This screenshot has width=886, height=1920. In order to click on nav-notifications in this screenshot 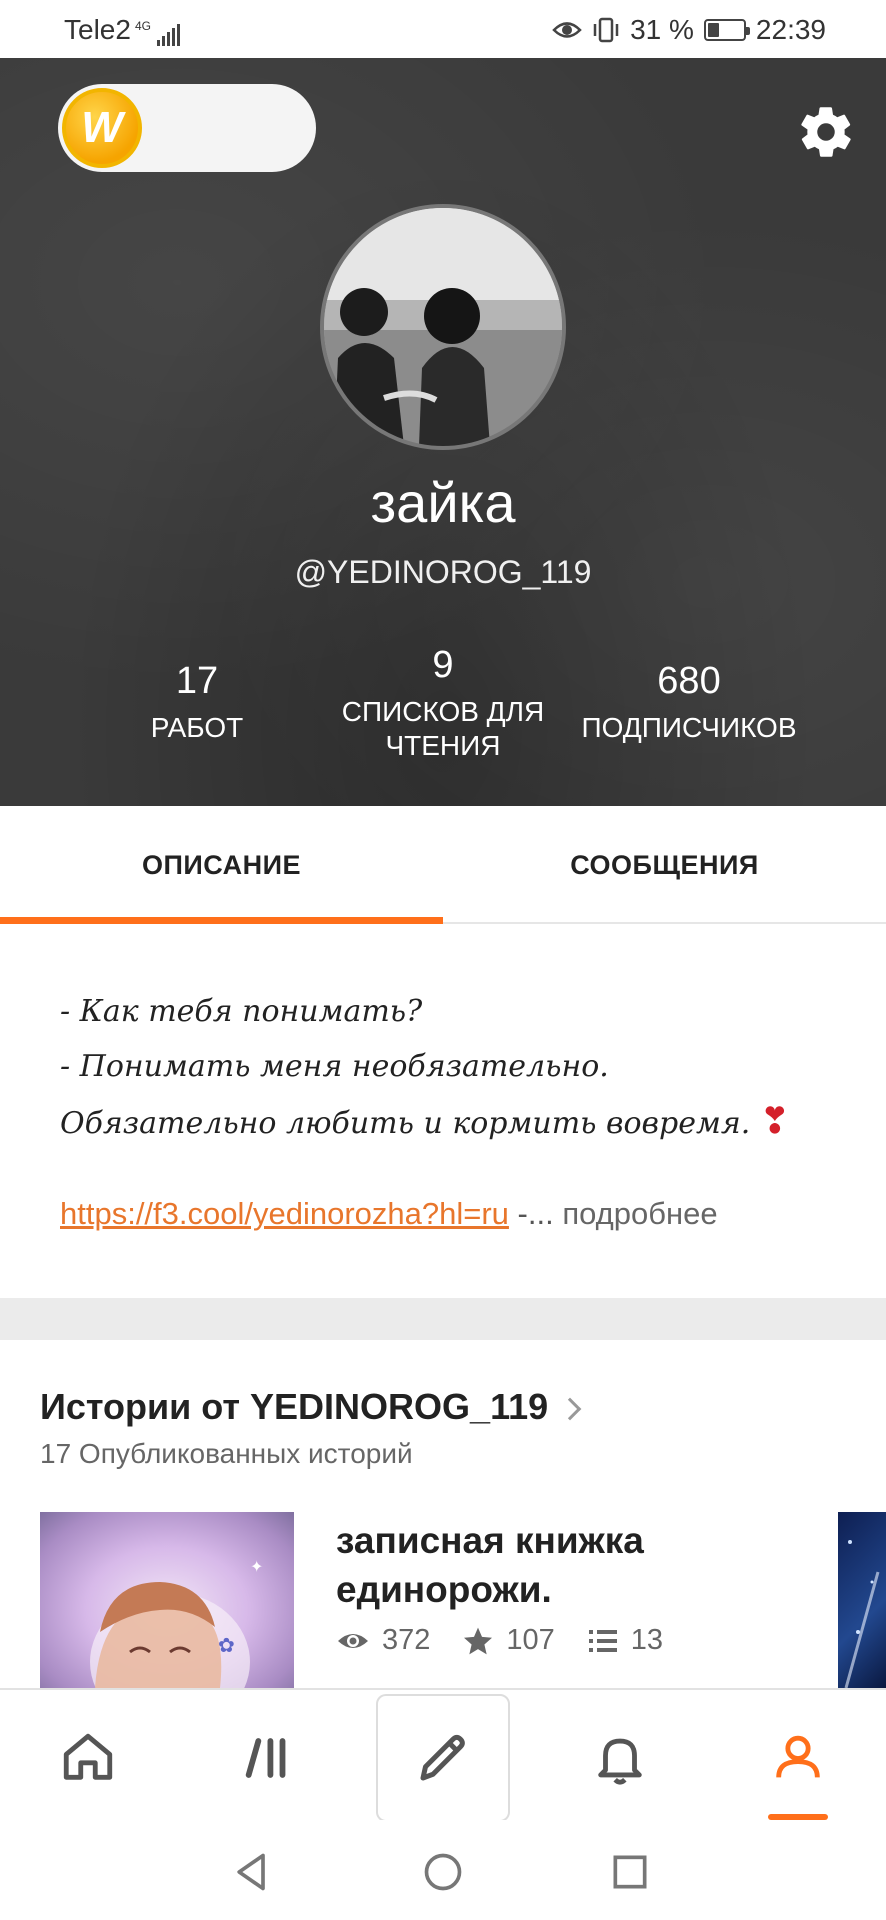, I will do `click(620, 1758)`.